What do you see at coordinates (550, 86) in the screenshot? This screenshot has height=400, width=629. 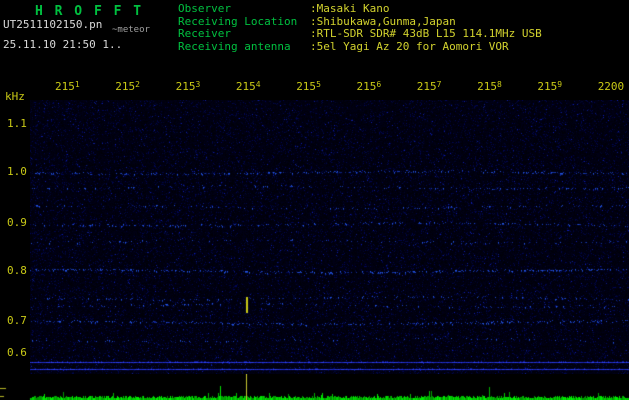 I see `time-tick-label: 2159` at bounding box center [550, 86].